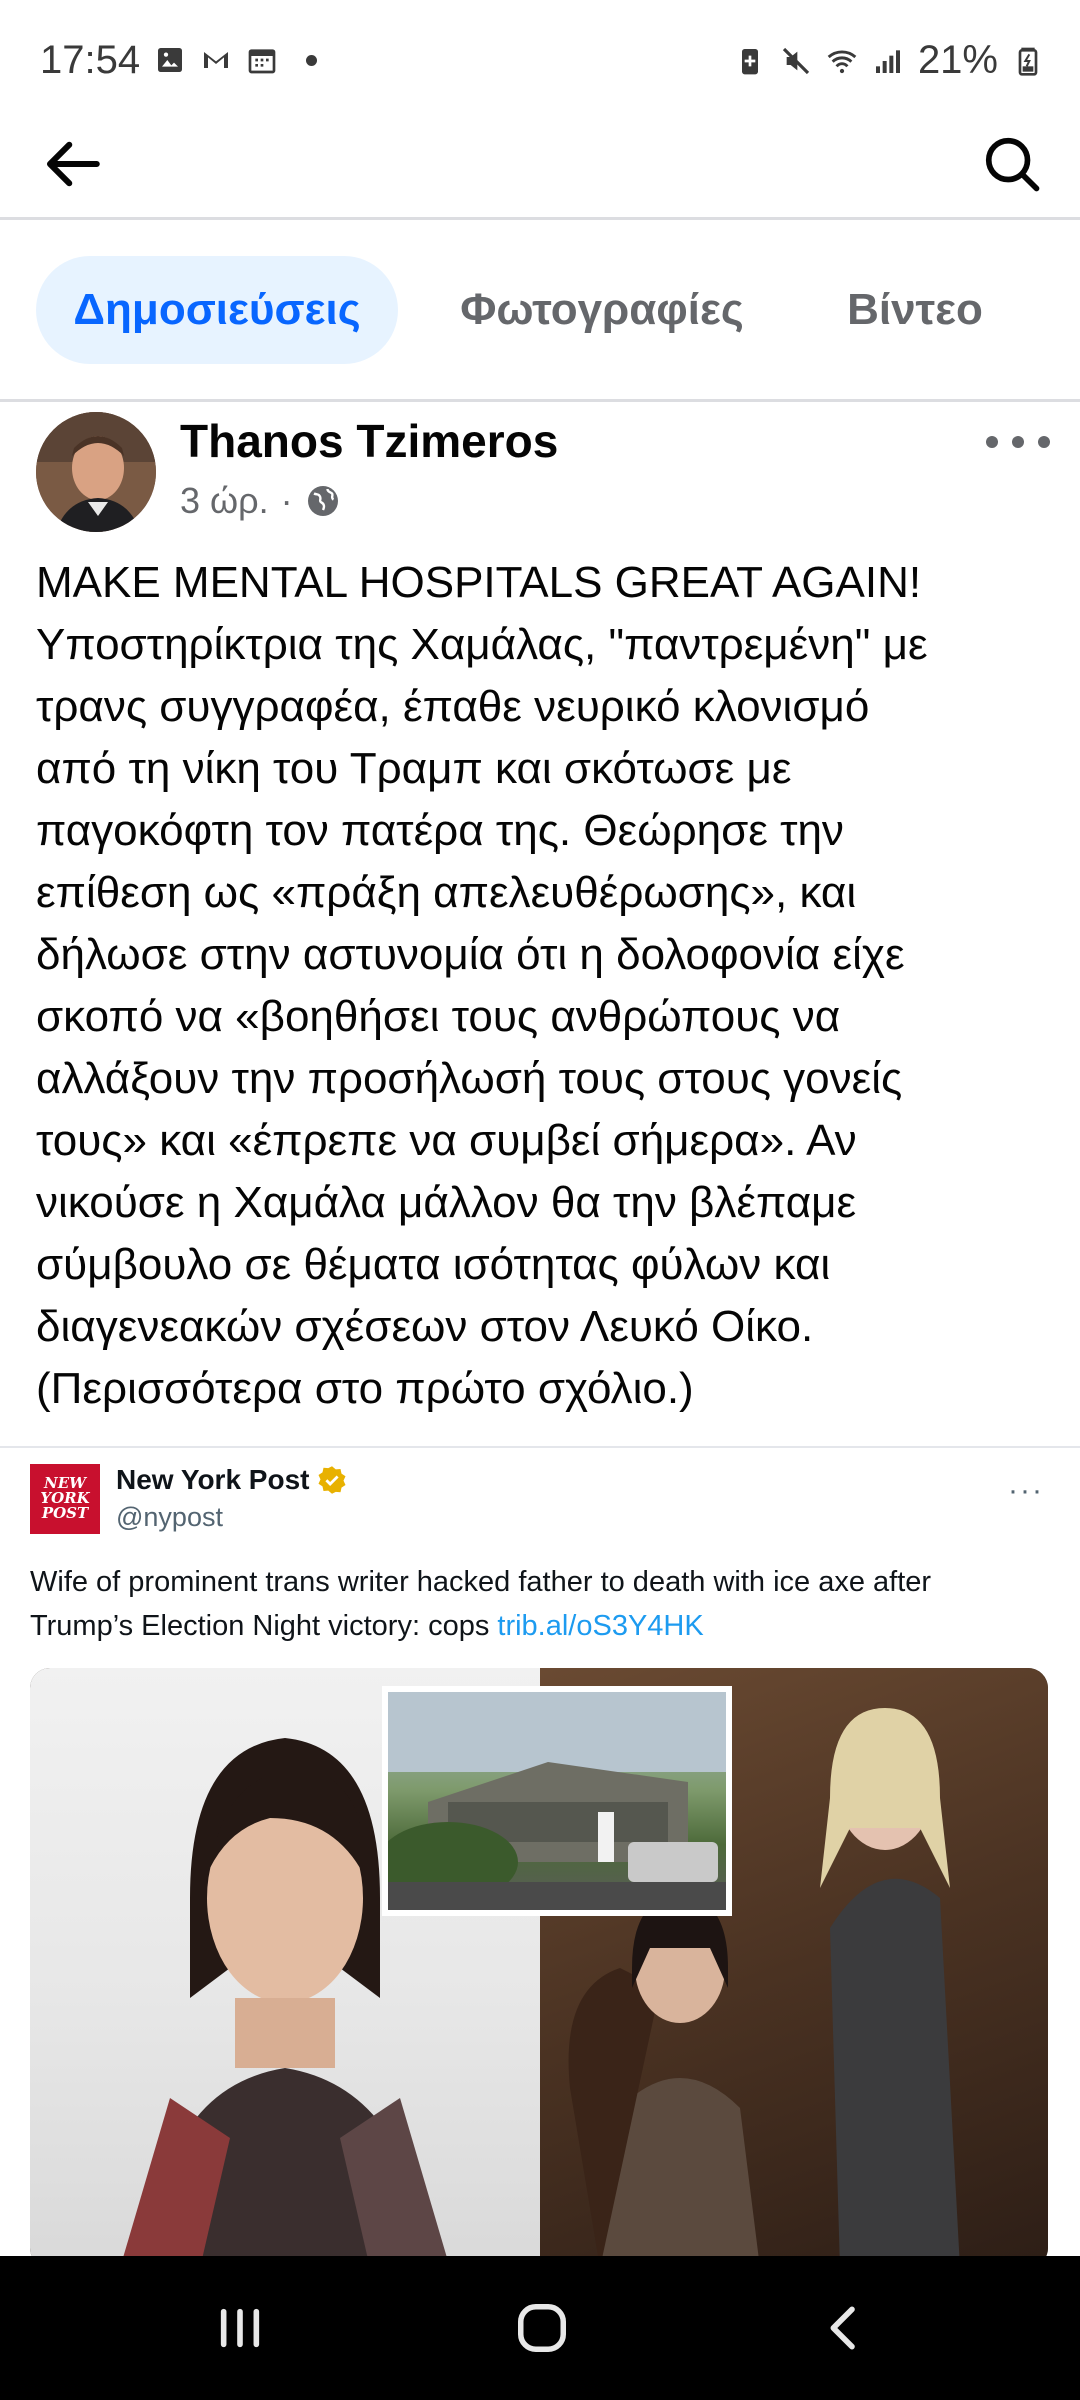 This screenshot has height=2400, width=1080. I want to click on home-button, so click(542, 2328).